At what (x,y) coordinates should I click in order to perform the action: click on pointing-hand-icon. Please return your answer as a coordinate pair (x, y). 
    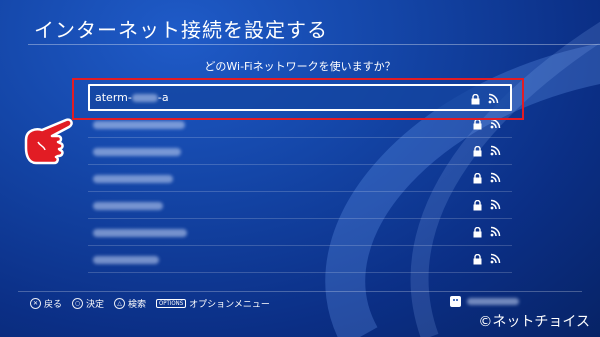
    Looking at the image, I should click on (48, 141).